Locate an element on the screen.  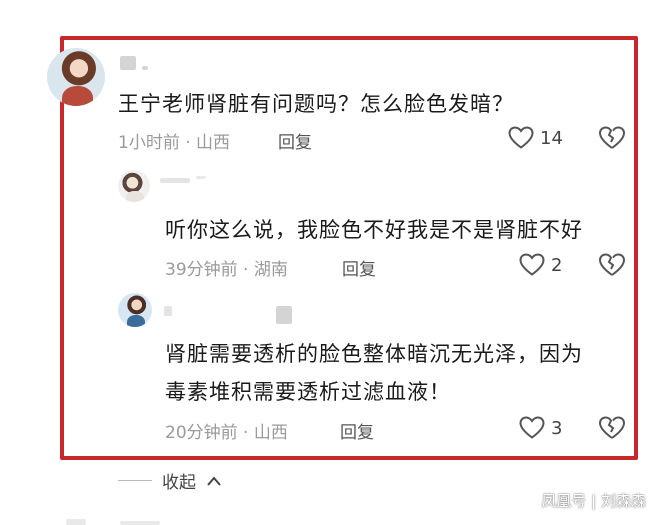
comment-text: 王宁老师肾脏有问题吗？怎么脸色发暗？ is located at coordinates (316, 104).